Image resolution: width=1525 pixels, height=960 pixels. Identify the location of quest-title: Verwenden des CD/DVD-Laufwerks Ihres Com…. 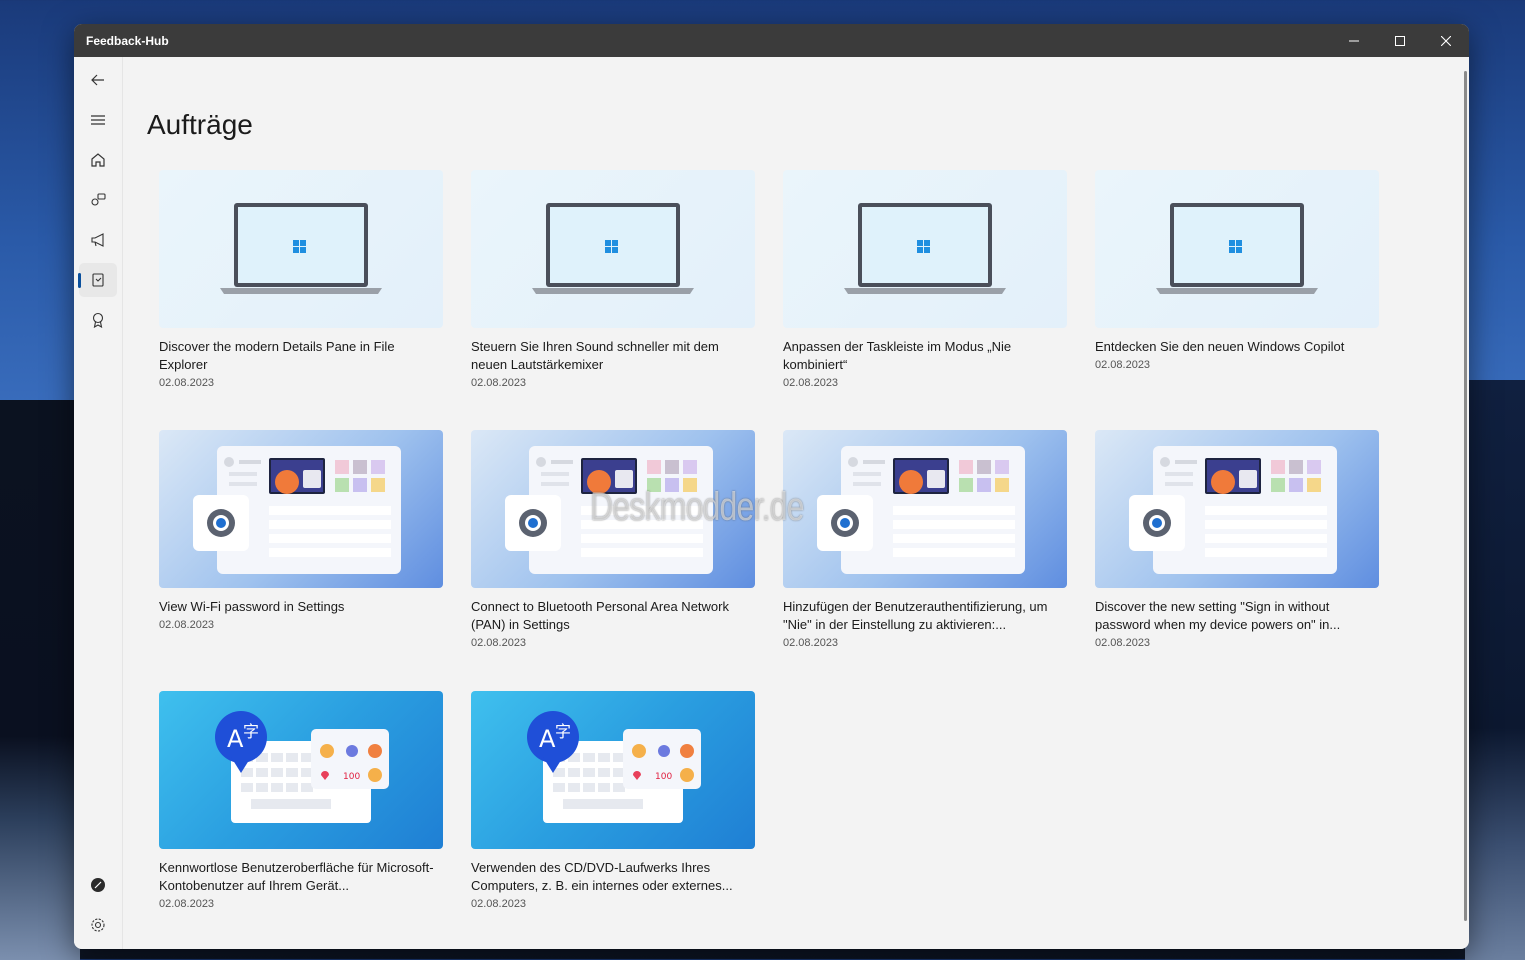
(602, 876).